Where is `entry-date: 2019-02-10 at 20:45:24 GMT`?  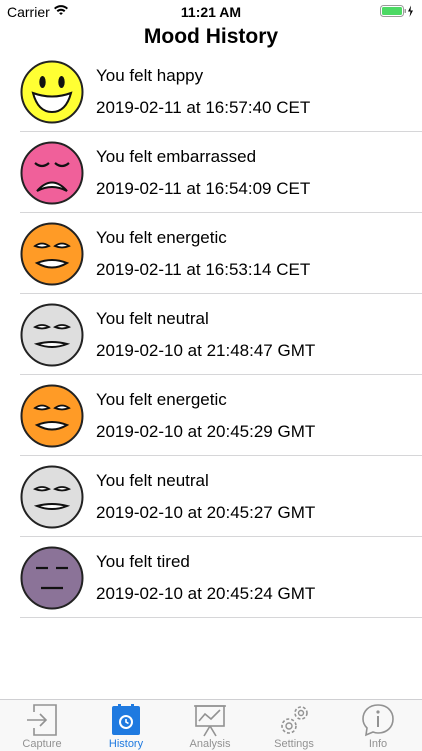 entry-date: 2019-02-10 at 20:45:24 GMT is located at coordinates (206, 593).